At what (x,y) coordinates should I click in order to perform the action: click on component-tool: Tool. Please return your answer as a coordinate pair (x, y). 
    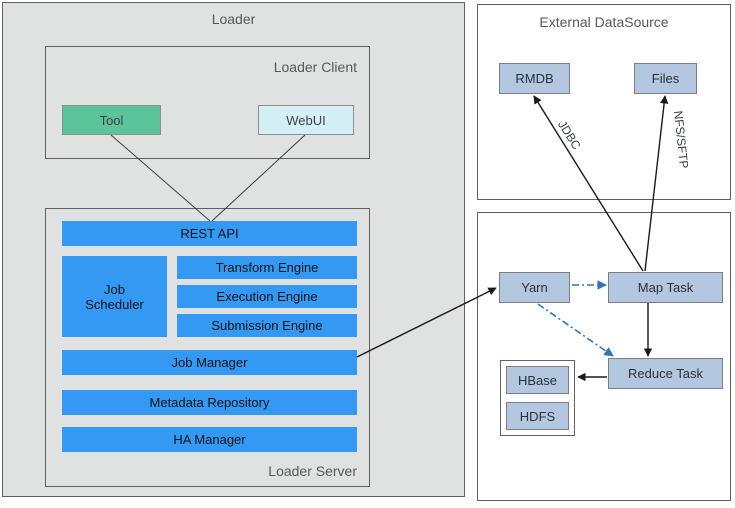
    Looking at the image, I should click on (111, 120).